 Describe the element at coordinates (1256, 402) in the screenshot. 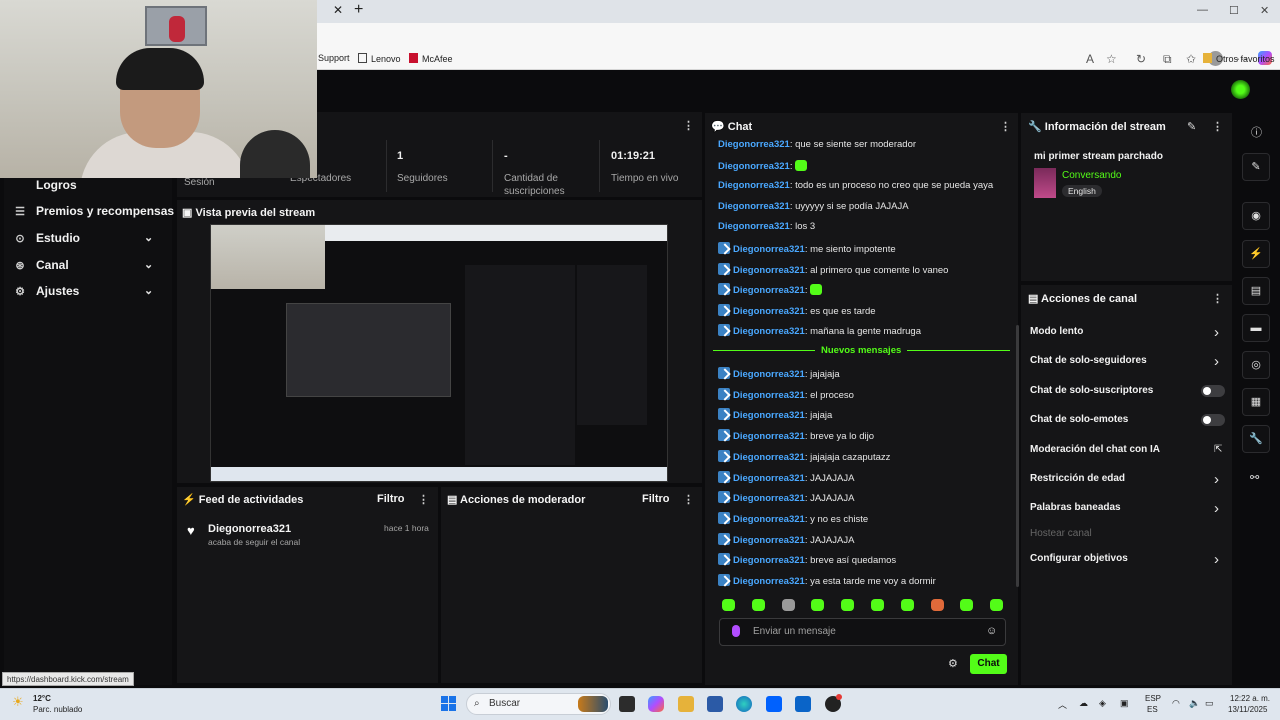

I see `rail-layout-icon: ▦` at that location.